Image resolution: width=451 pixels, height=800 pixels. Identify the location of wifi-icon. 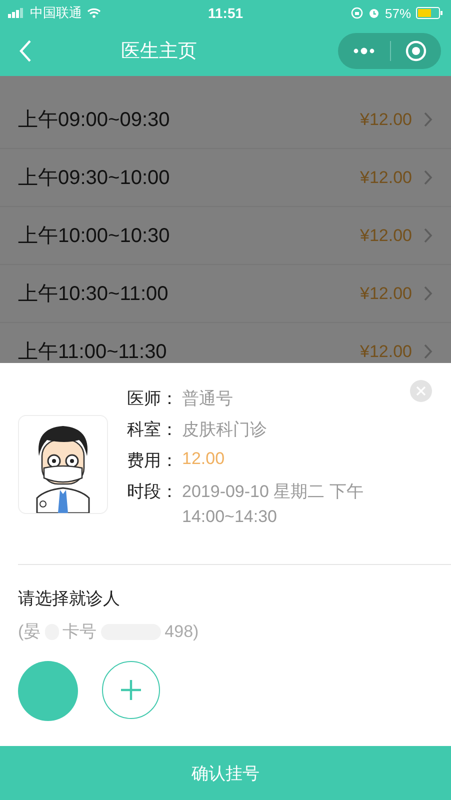
(94, 13).